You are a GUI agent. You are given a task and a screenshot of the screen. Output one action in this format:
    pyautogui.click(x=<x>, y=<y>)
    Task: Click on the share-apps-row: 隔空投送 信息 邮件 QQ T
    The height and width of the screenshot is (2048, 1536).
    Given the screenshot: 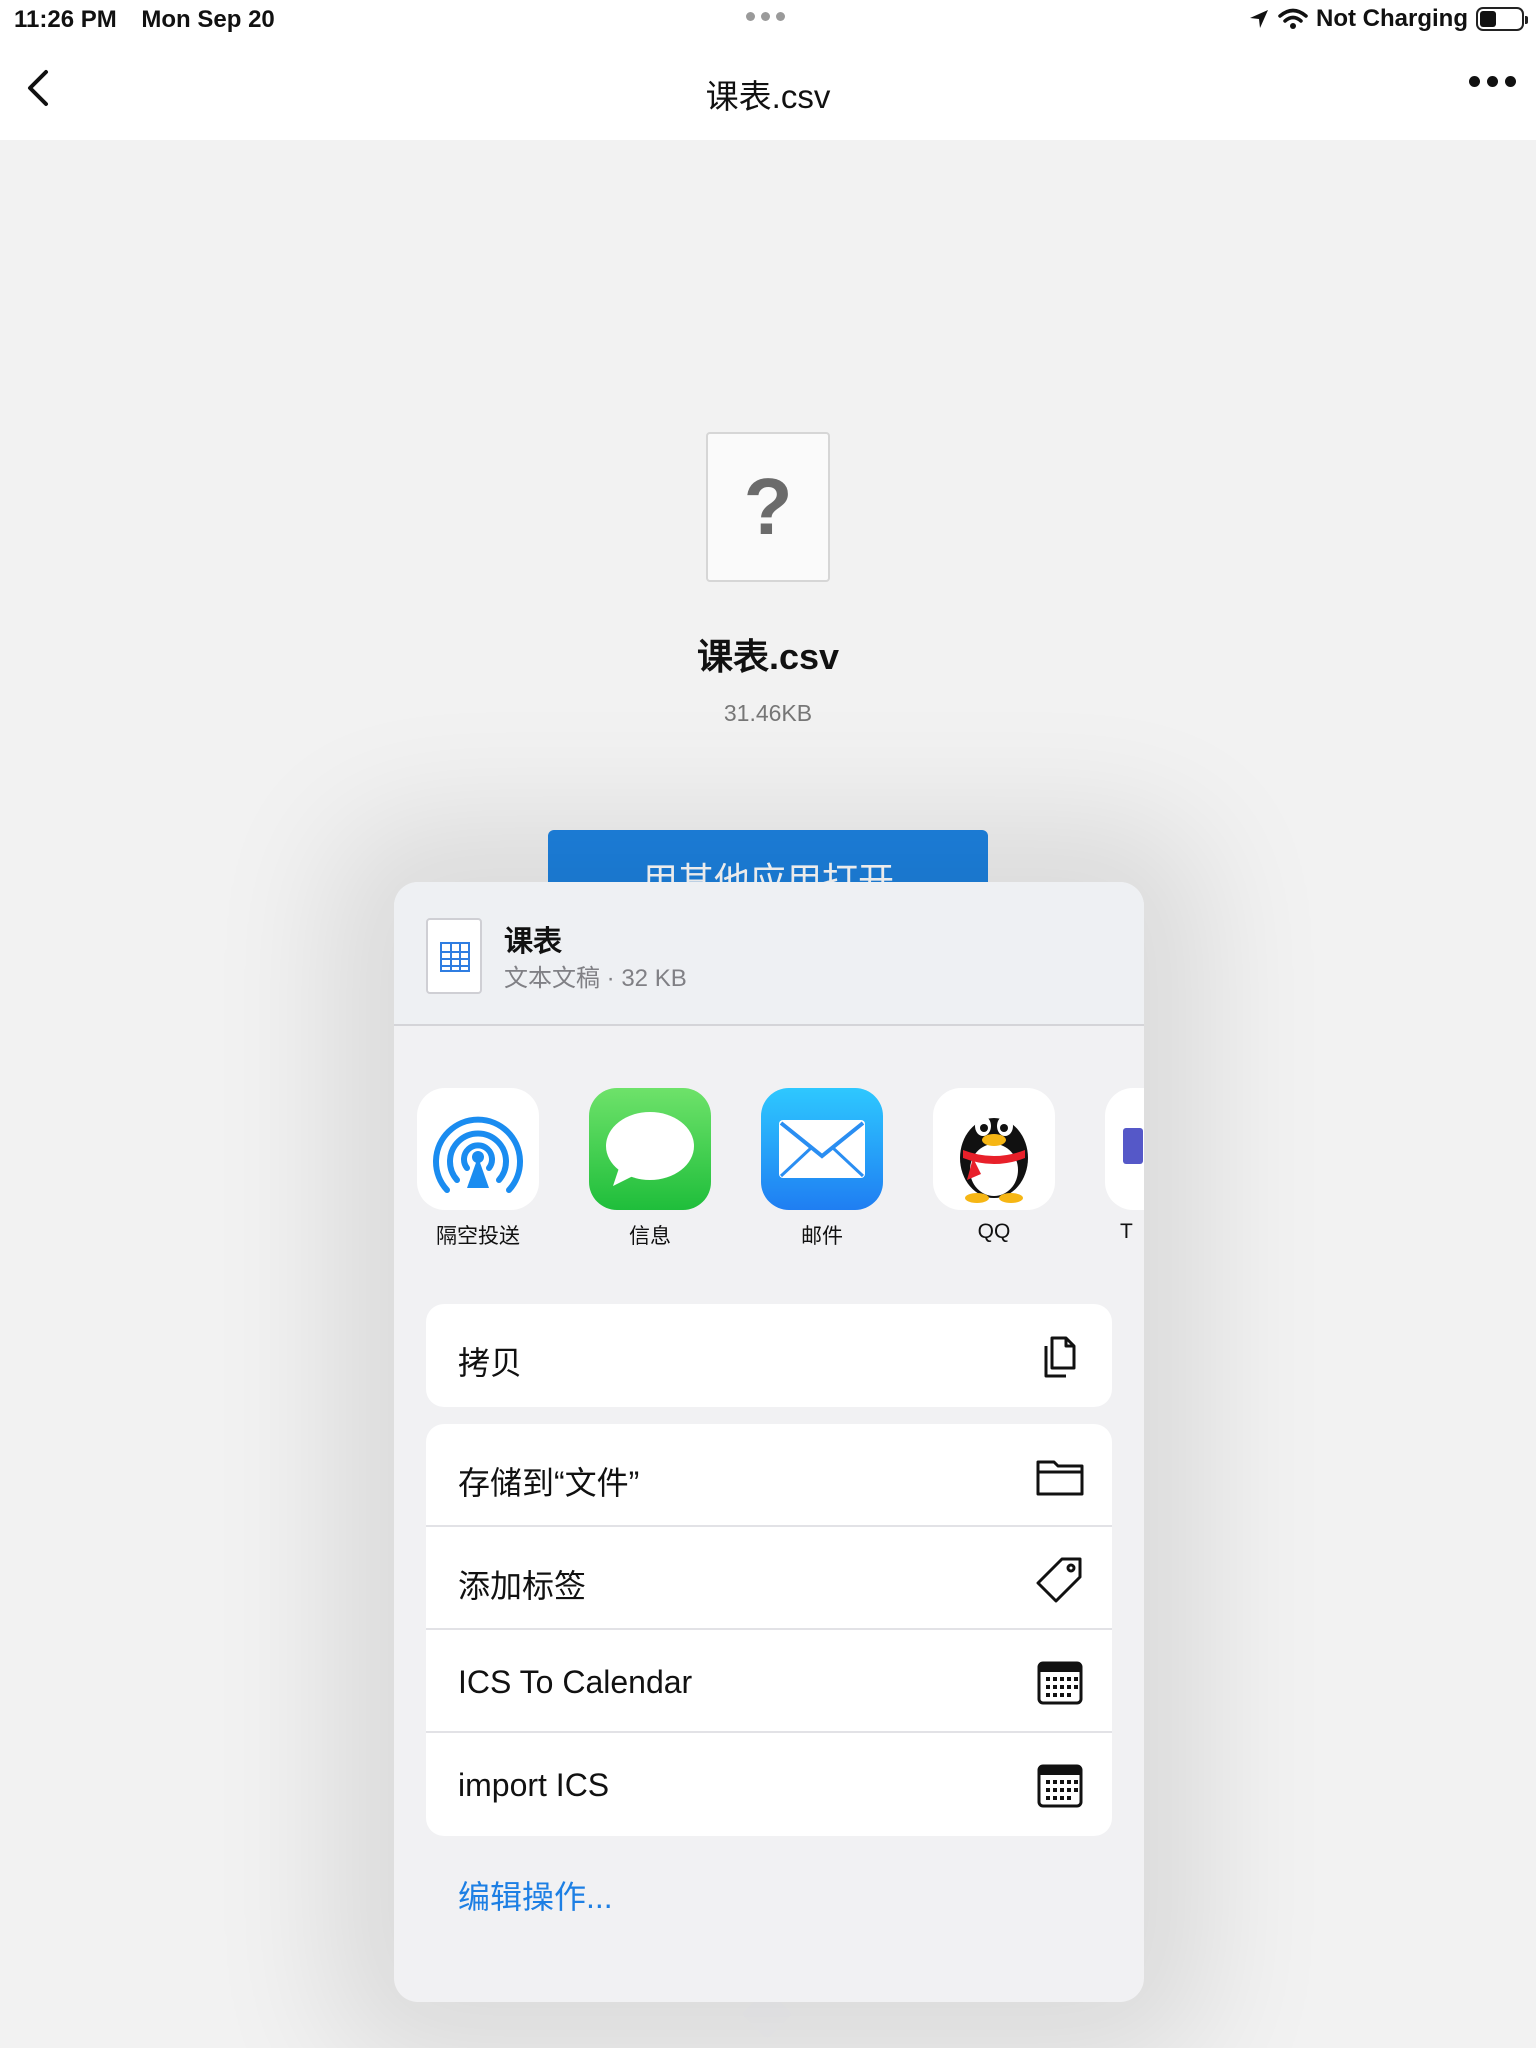 What is the action you would take?
    pyautogui.click(x=769, y=1173)
    